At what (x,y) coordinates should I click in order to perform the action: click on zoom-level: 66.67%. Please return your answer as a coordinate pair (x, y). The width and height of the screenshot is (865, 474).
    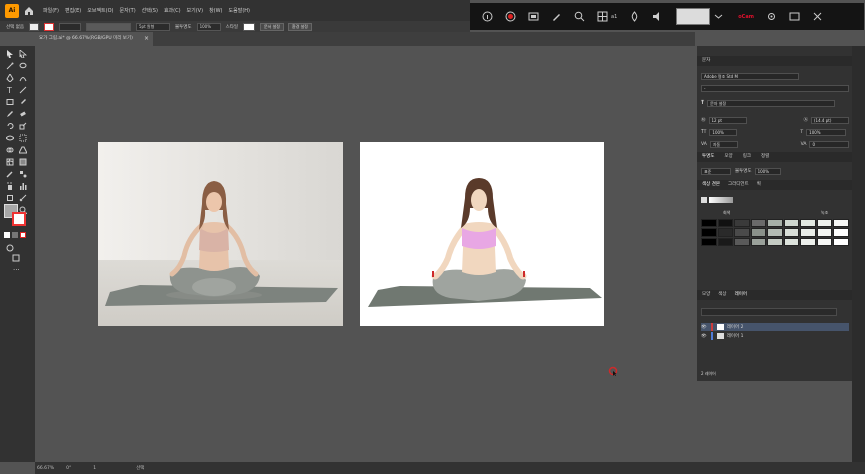
    Looking at the image, I should click on (45, 468).